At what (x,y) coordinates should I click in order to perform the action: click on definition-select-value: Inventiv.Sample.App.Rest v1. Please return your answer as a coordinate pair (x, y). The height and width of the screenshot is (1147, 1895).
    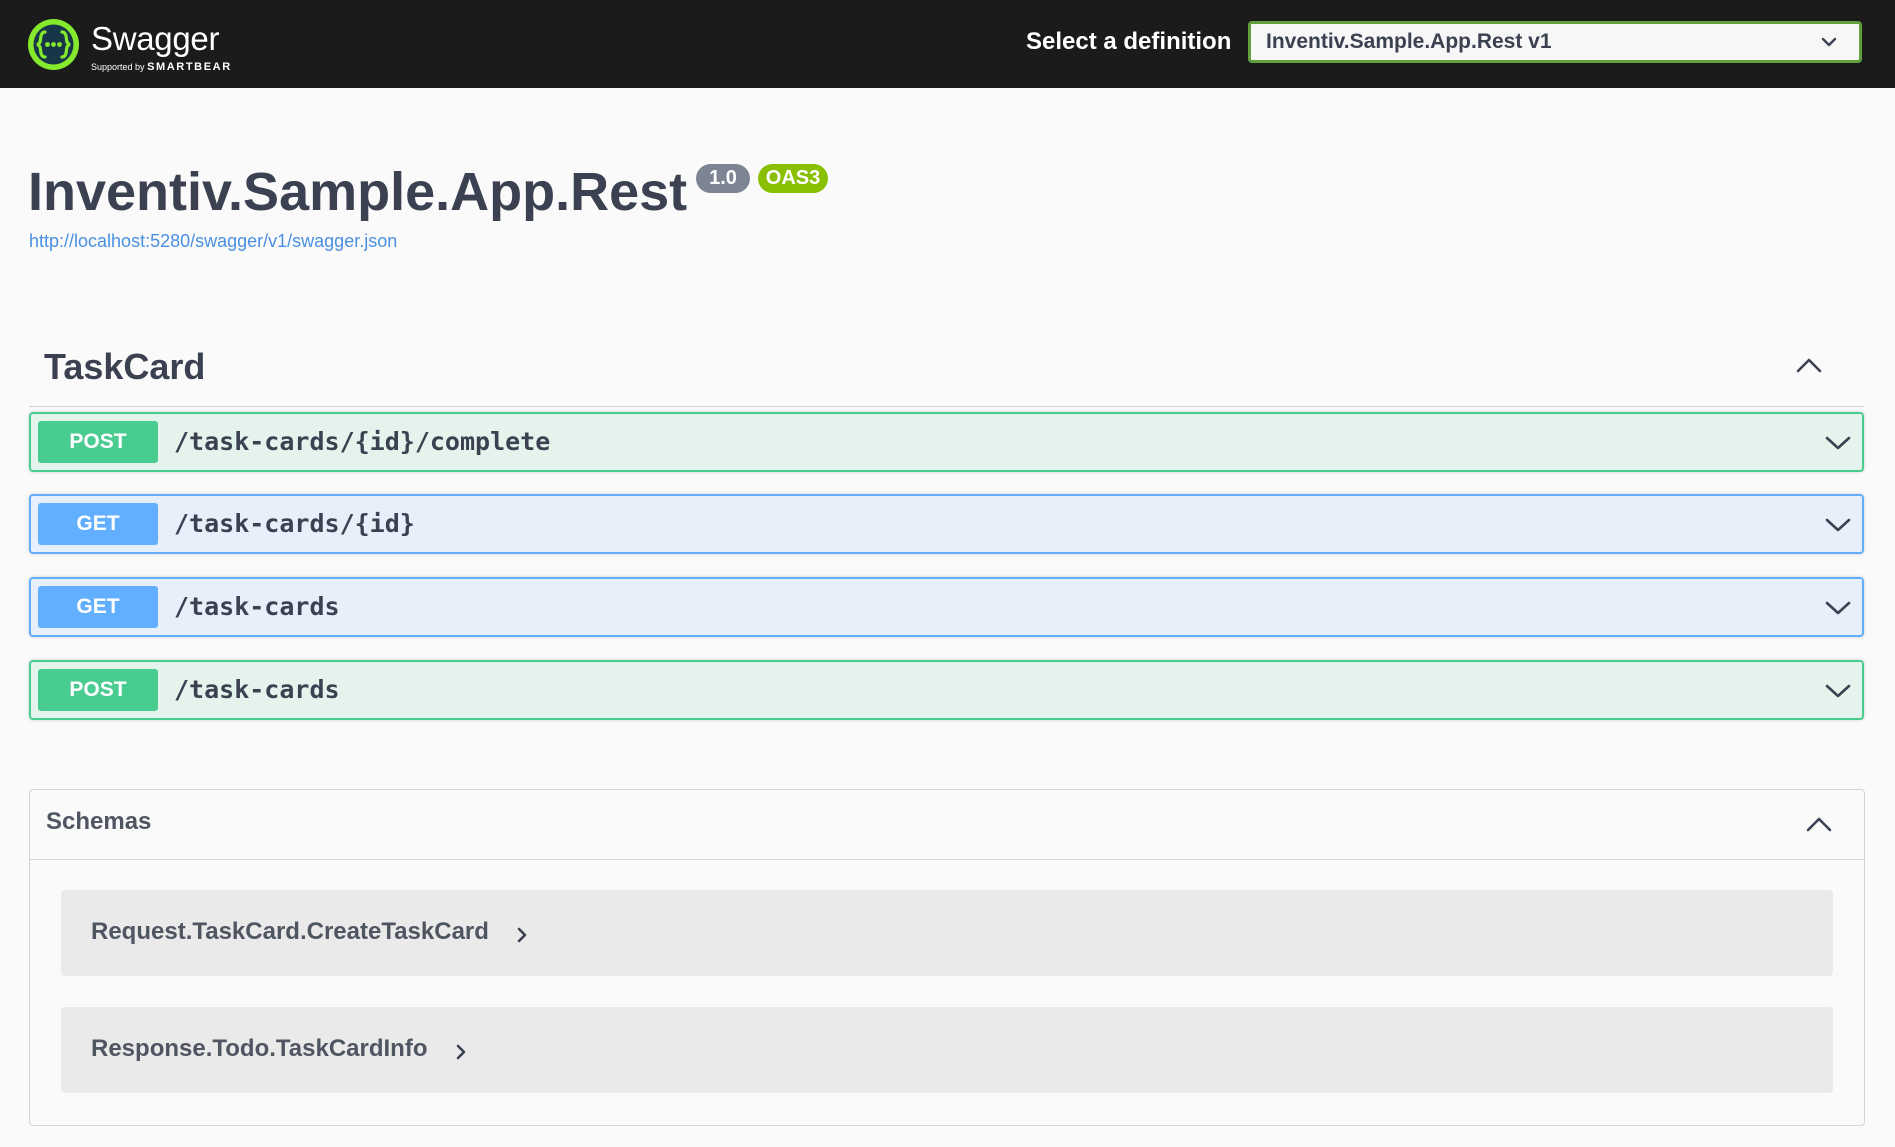
    Looking at the image, I should click on (1409, 41).